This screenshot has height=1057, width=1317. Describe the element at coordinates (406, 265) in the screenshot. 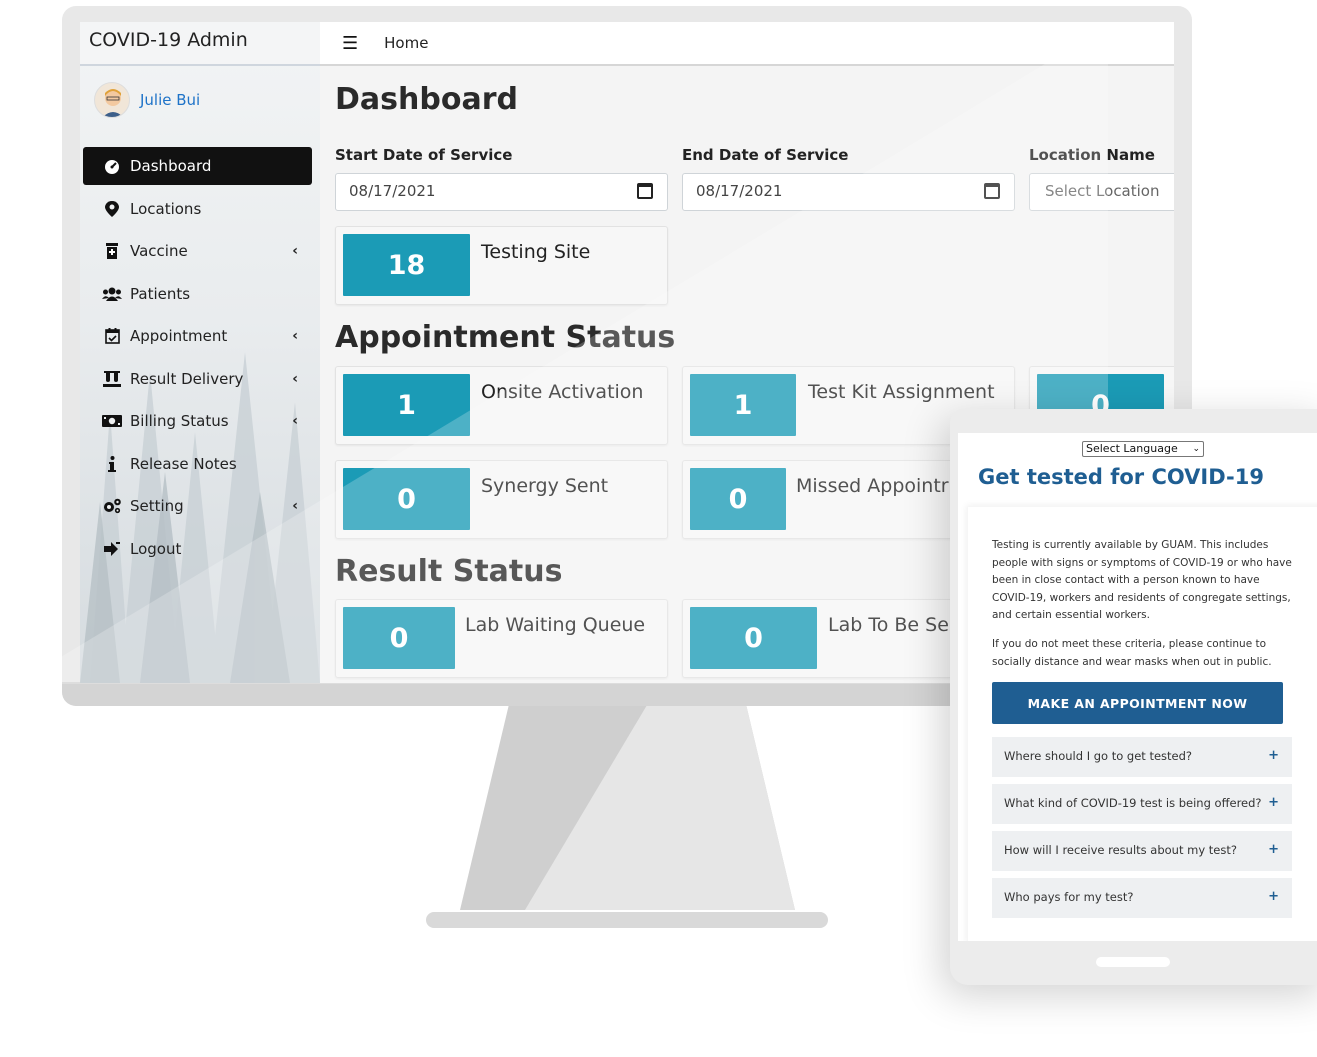

I see `card-count: 18` at that location.